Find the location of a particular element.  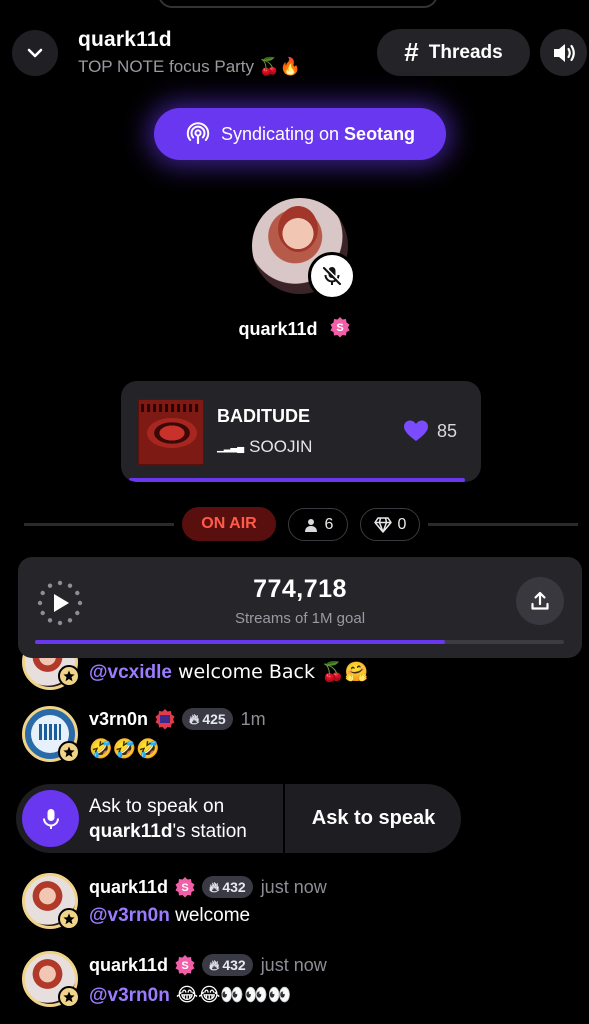

threads-label: Threads is located at coordinates (465, 52).